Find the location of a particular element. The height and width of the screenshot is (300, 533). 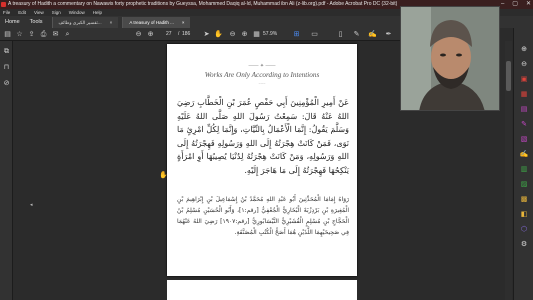

hand-tool-icon: ✋ is located at coordinates (218, 34).